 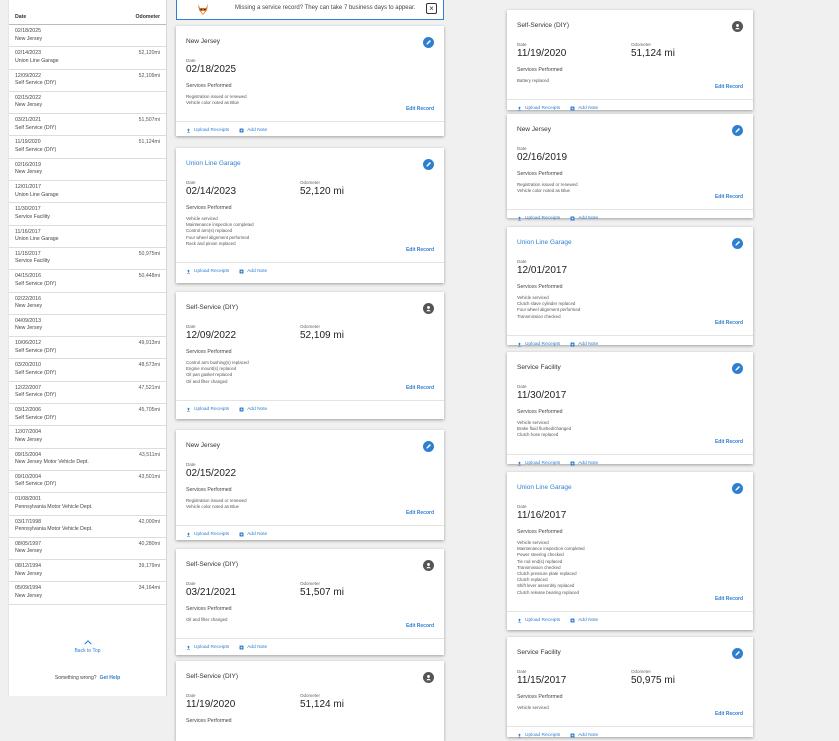 I want to click on table-row: 02/22/2016 New Jersey, so click(x=87, y=304).